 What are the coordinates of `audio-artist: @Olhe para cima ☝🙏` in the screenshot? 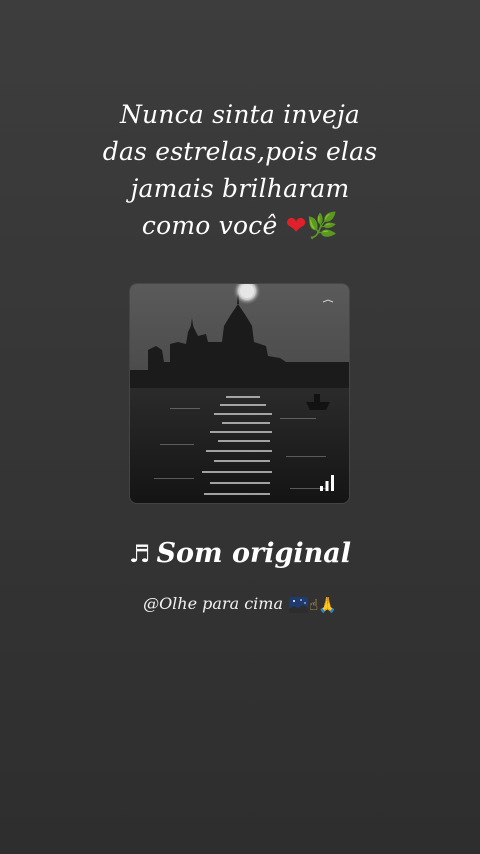 It's located at (240, 604).